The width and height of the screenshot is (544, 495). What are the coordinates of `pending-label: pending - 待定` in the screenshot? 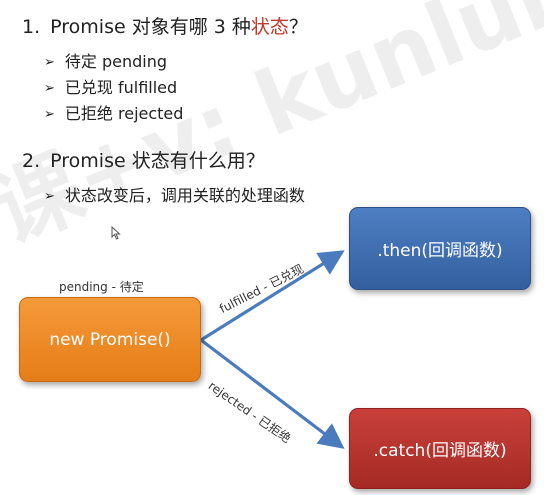 It's located at (101, 287).